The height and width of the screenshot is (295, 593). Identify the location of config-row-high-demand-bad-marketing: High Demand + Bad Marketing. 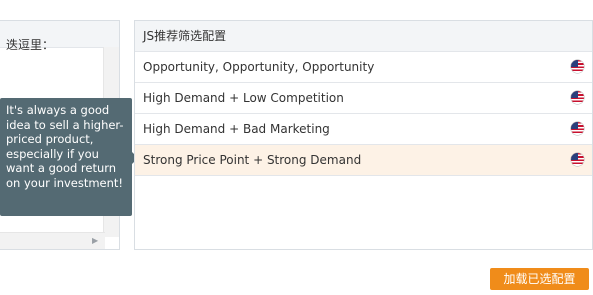
(363, 129).